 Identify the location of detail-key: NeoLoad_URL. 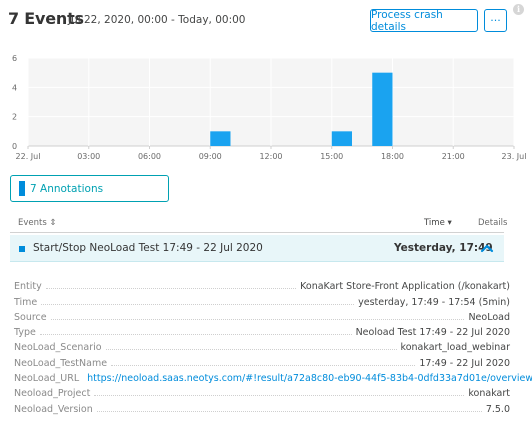
(49, 379).